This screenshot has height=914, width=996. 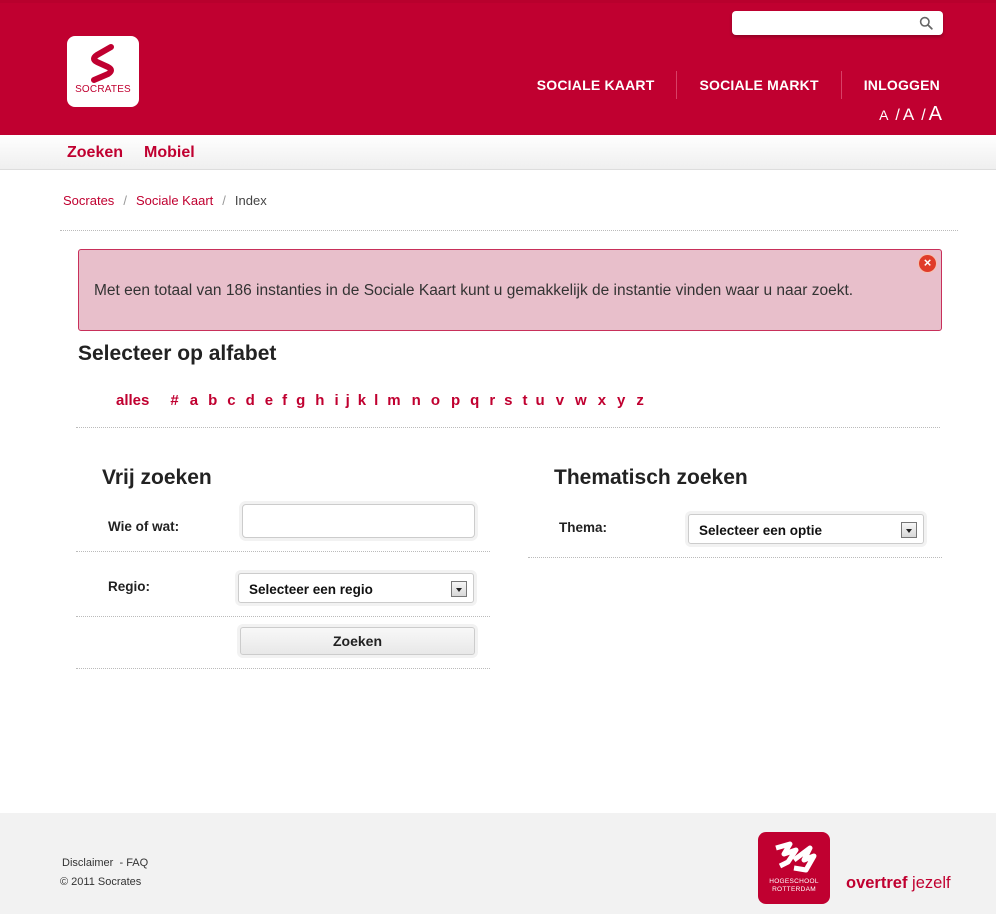 What do you see at coordinates (169, 153) in the screenshot?
I see `subnav-mobiel: Mobiel` at bounding box center [169, 153].